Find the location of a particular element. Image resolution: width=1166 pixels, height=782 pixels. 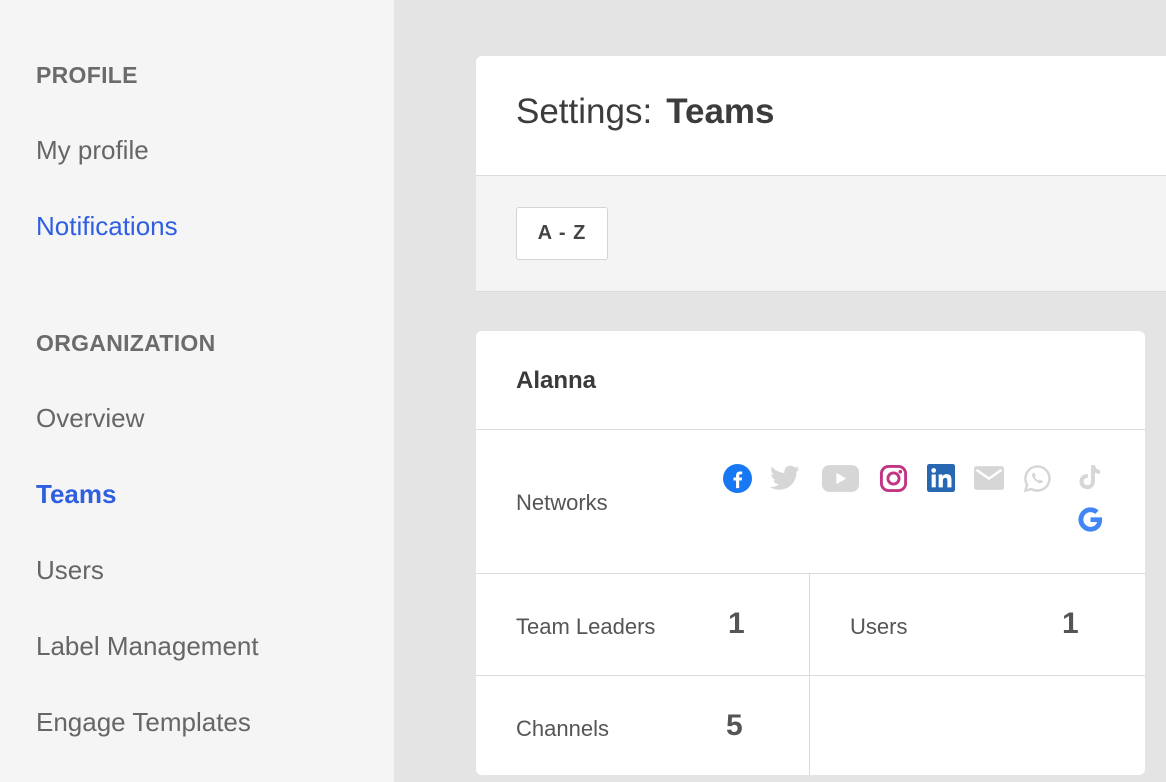

sidebar-item-notifications: Notifications is located at coordinates (107, 226).